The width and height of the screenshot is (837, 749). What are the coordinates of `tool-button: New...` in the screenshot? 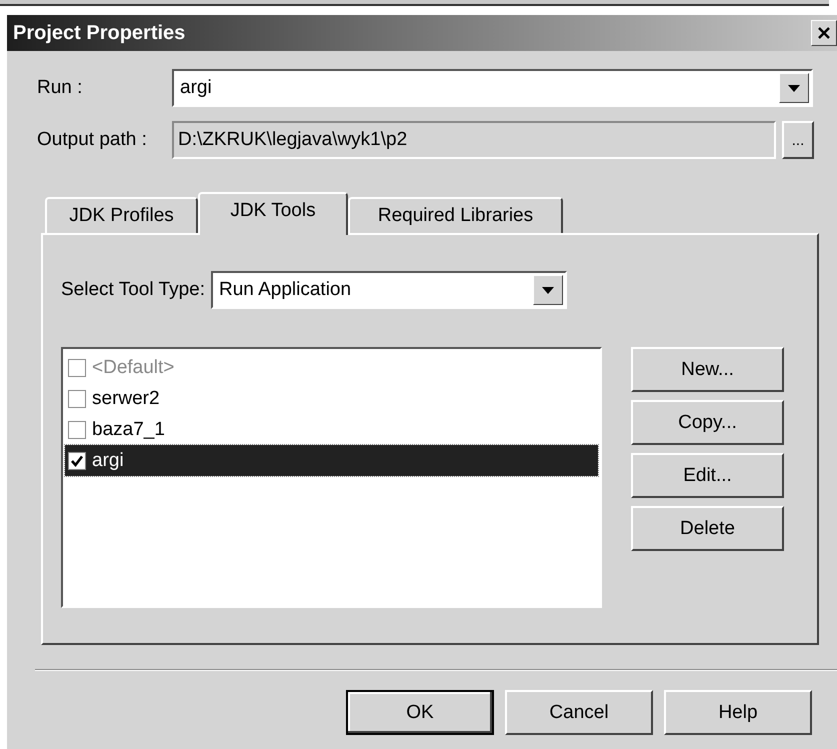 It's located at (707, 369).